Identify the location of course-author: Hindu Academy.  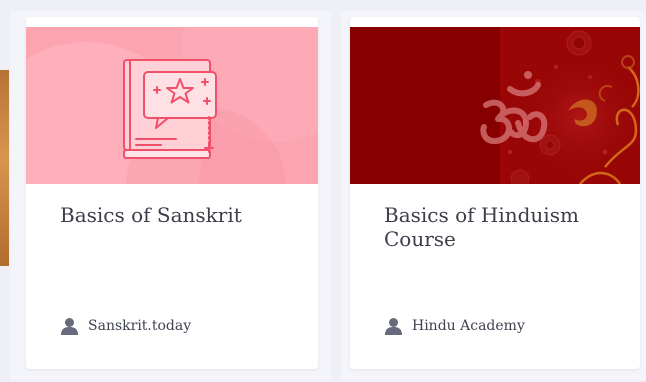
(454, 326).